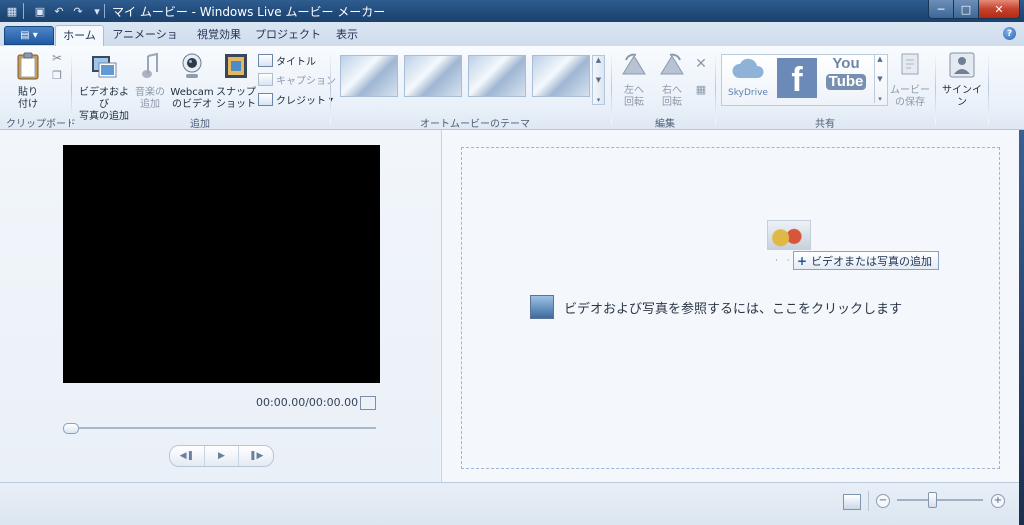 This screenshot has width=1024, height=525. I want to click on webcam-label-1: Webcam, so click(192, 92).